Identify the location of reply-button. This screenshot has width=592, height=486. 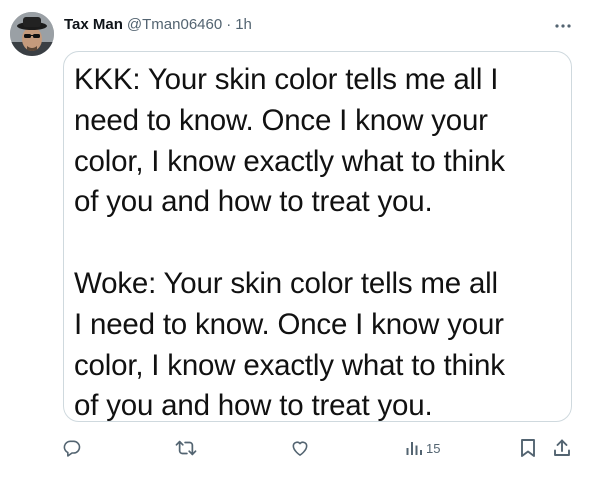
(72, 448).